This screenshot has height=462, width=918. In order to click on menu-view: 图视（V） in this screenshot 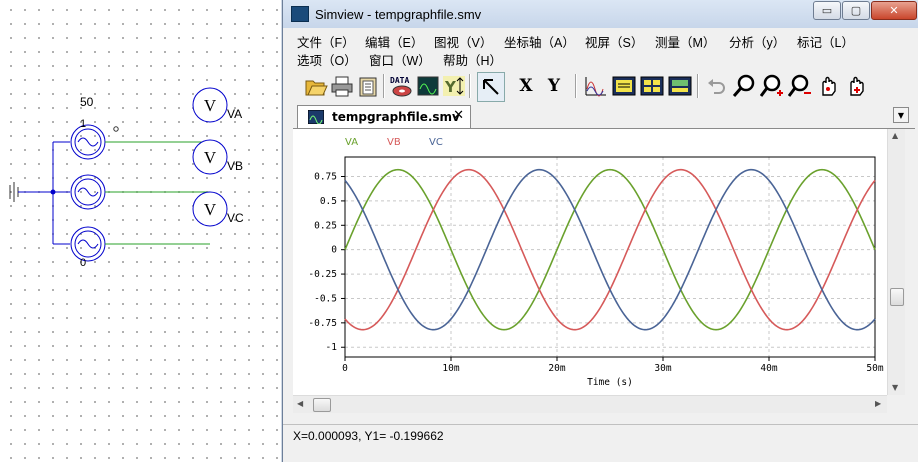, I will do `click(463, 41)`.